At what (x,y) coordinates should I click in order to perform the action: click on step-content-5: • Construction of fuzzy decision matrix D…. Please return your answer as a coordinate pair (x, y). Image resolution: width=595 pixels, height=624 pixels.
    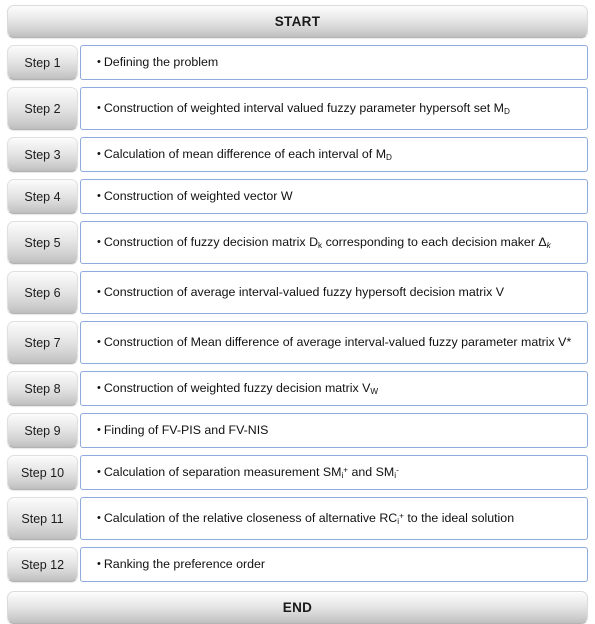
    Looking at the image, I should click on (334, 242).